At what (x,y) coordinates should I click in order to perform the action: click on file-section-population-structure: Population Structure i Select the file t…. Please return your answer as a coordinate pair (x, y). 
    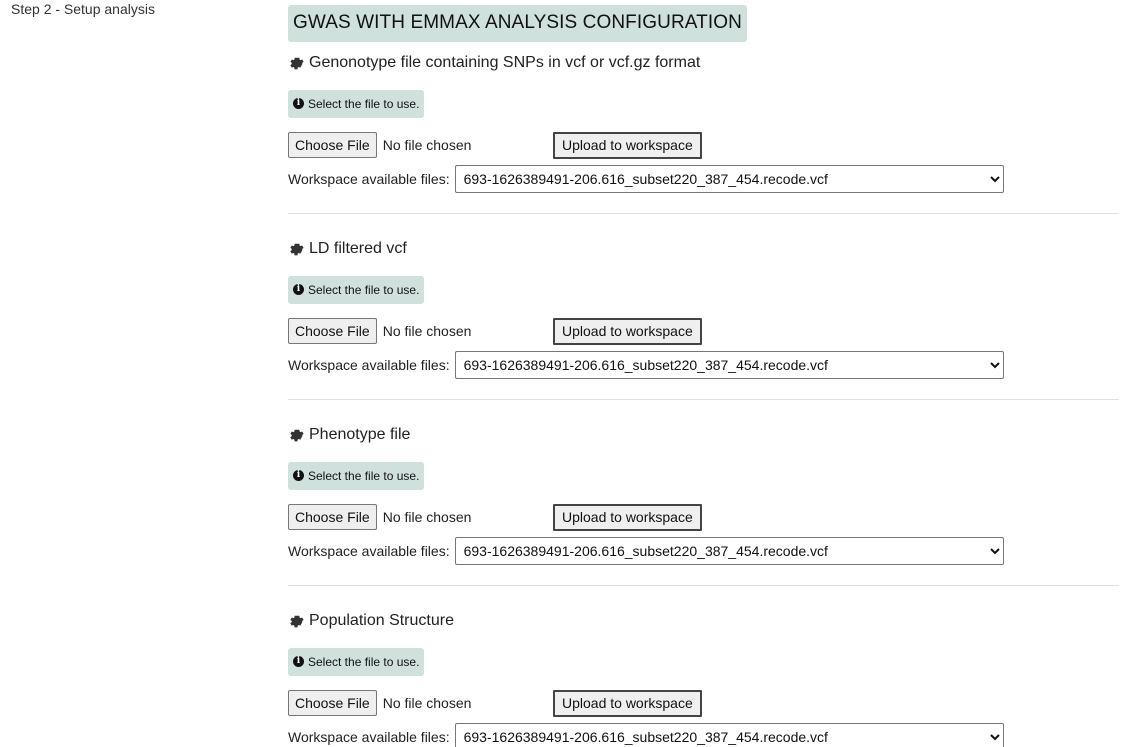
    Looking at the image, I should click on (703, 679).